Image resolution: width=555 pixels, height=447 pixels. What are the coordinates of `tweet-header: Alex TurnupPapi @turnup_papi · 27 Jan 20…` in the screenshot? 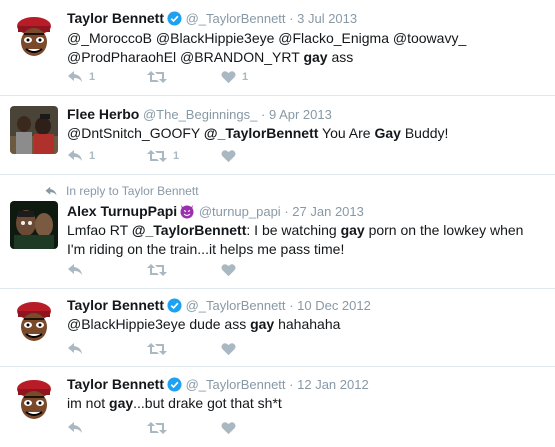 It's located at (215, 213).